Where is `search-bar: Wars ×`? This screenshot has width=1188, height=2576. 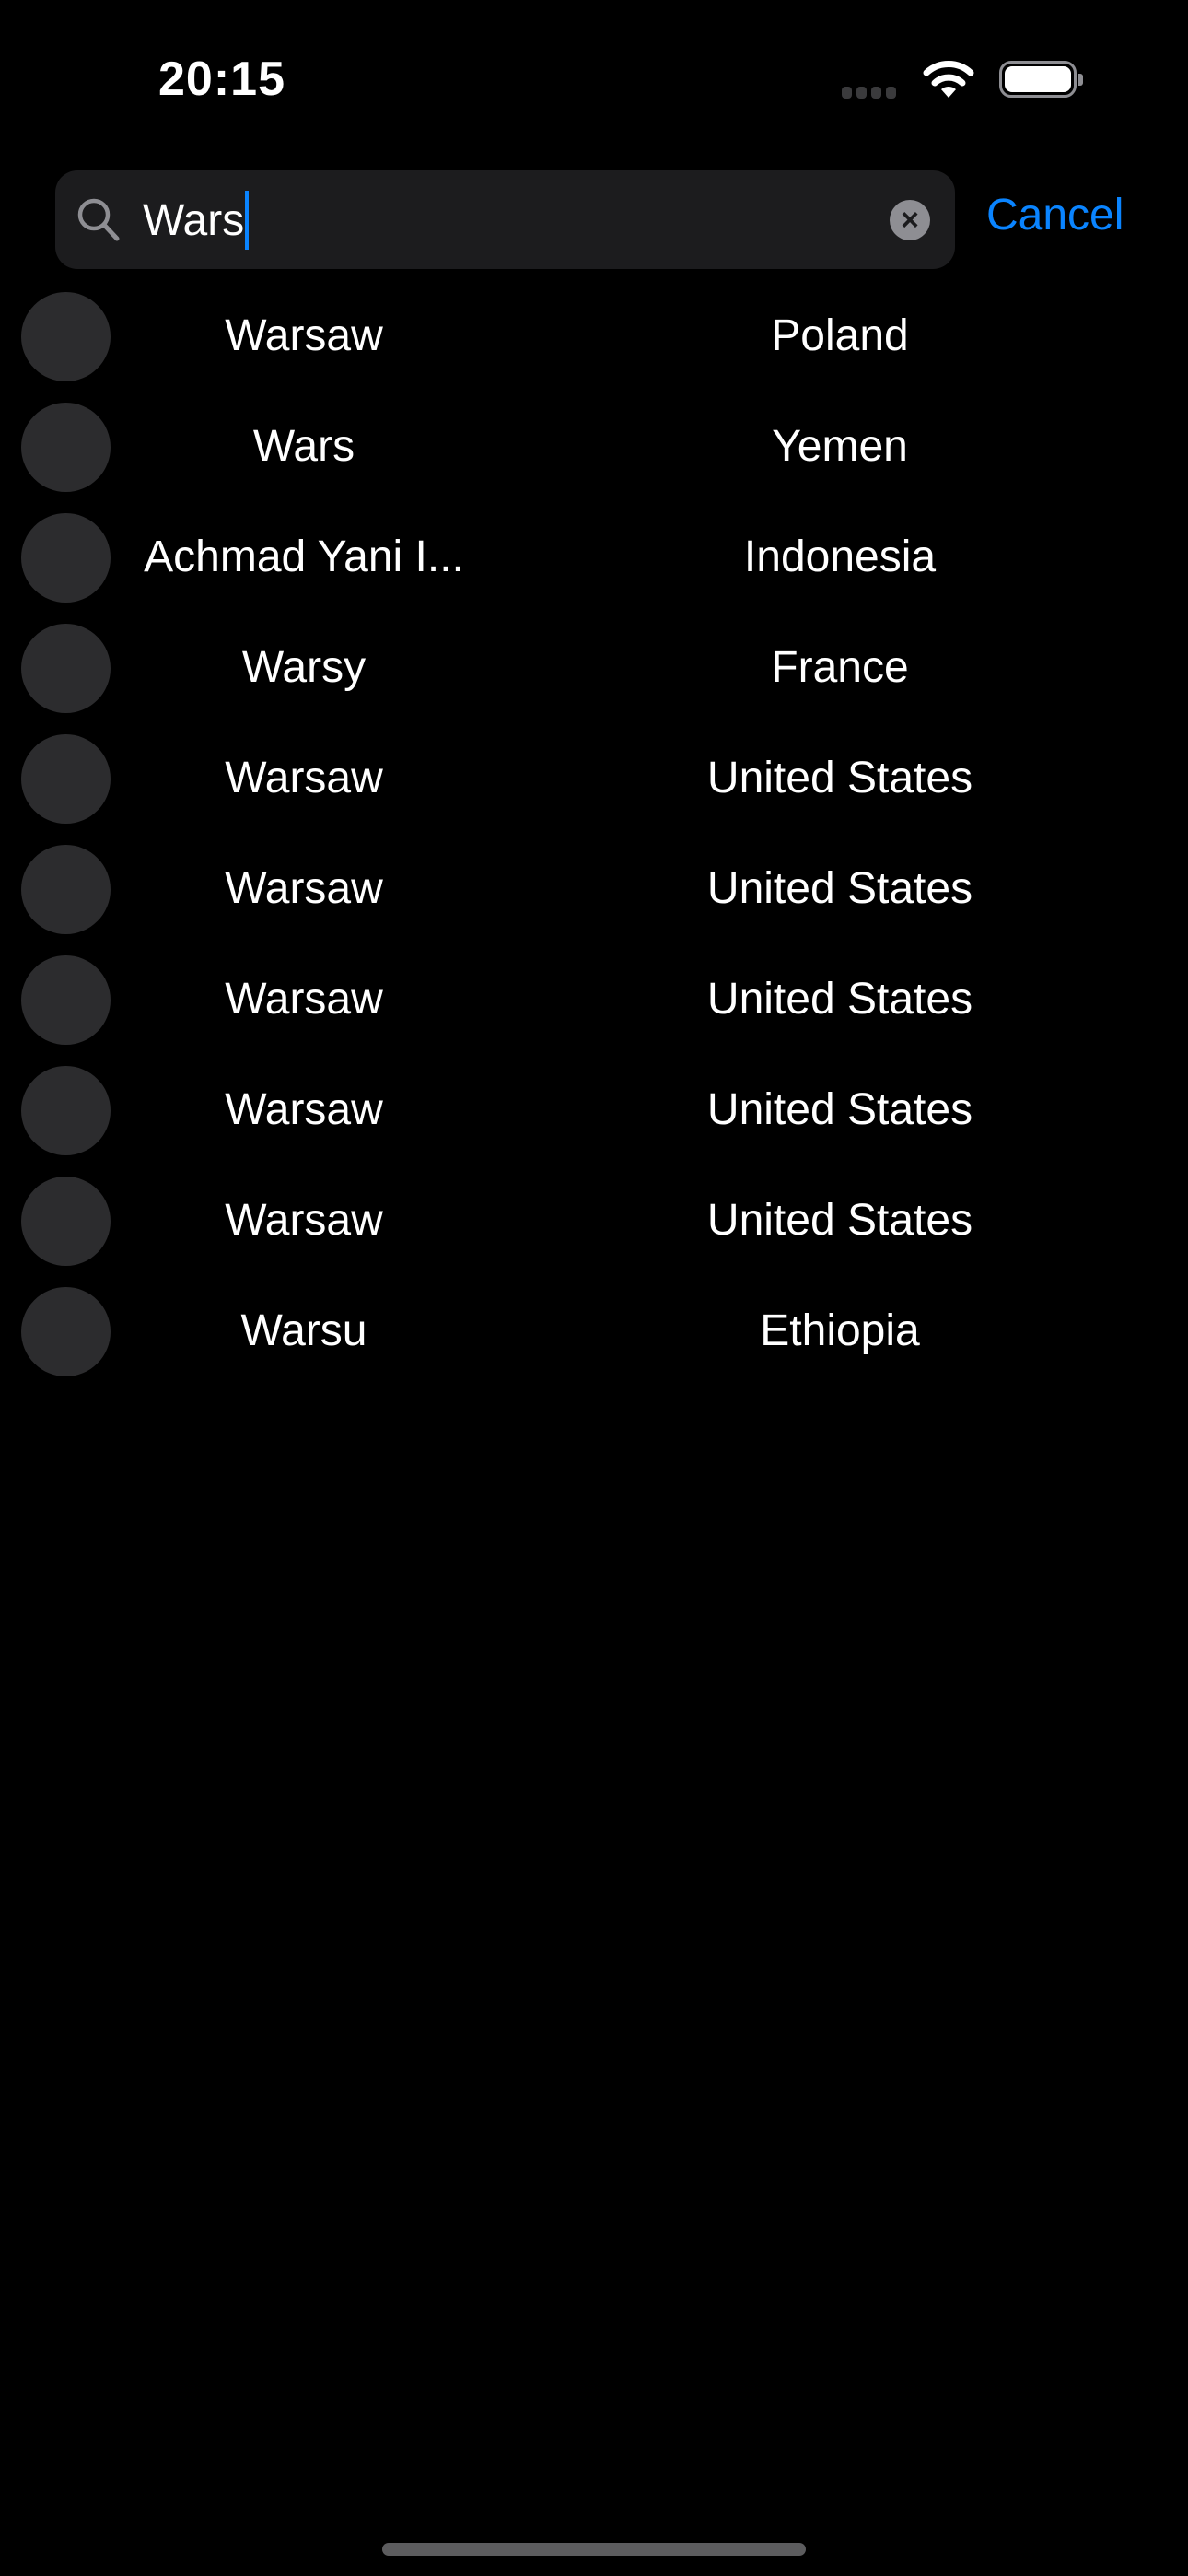
search-bar: Wars × is located at coordinates (505, 219).